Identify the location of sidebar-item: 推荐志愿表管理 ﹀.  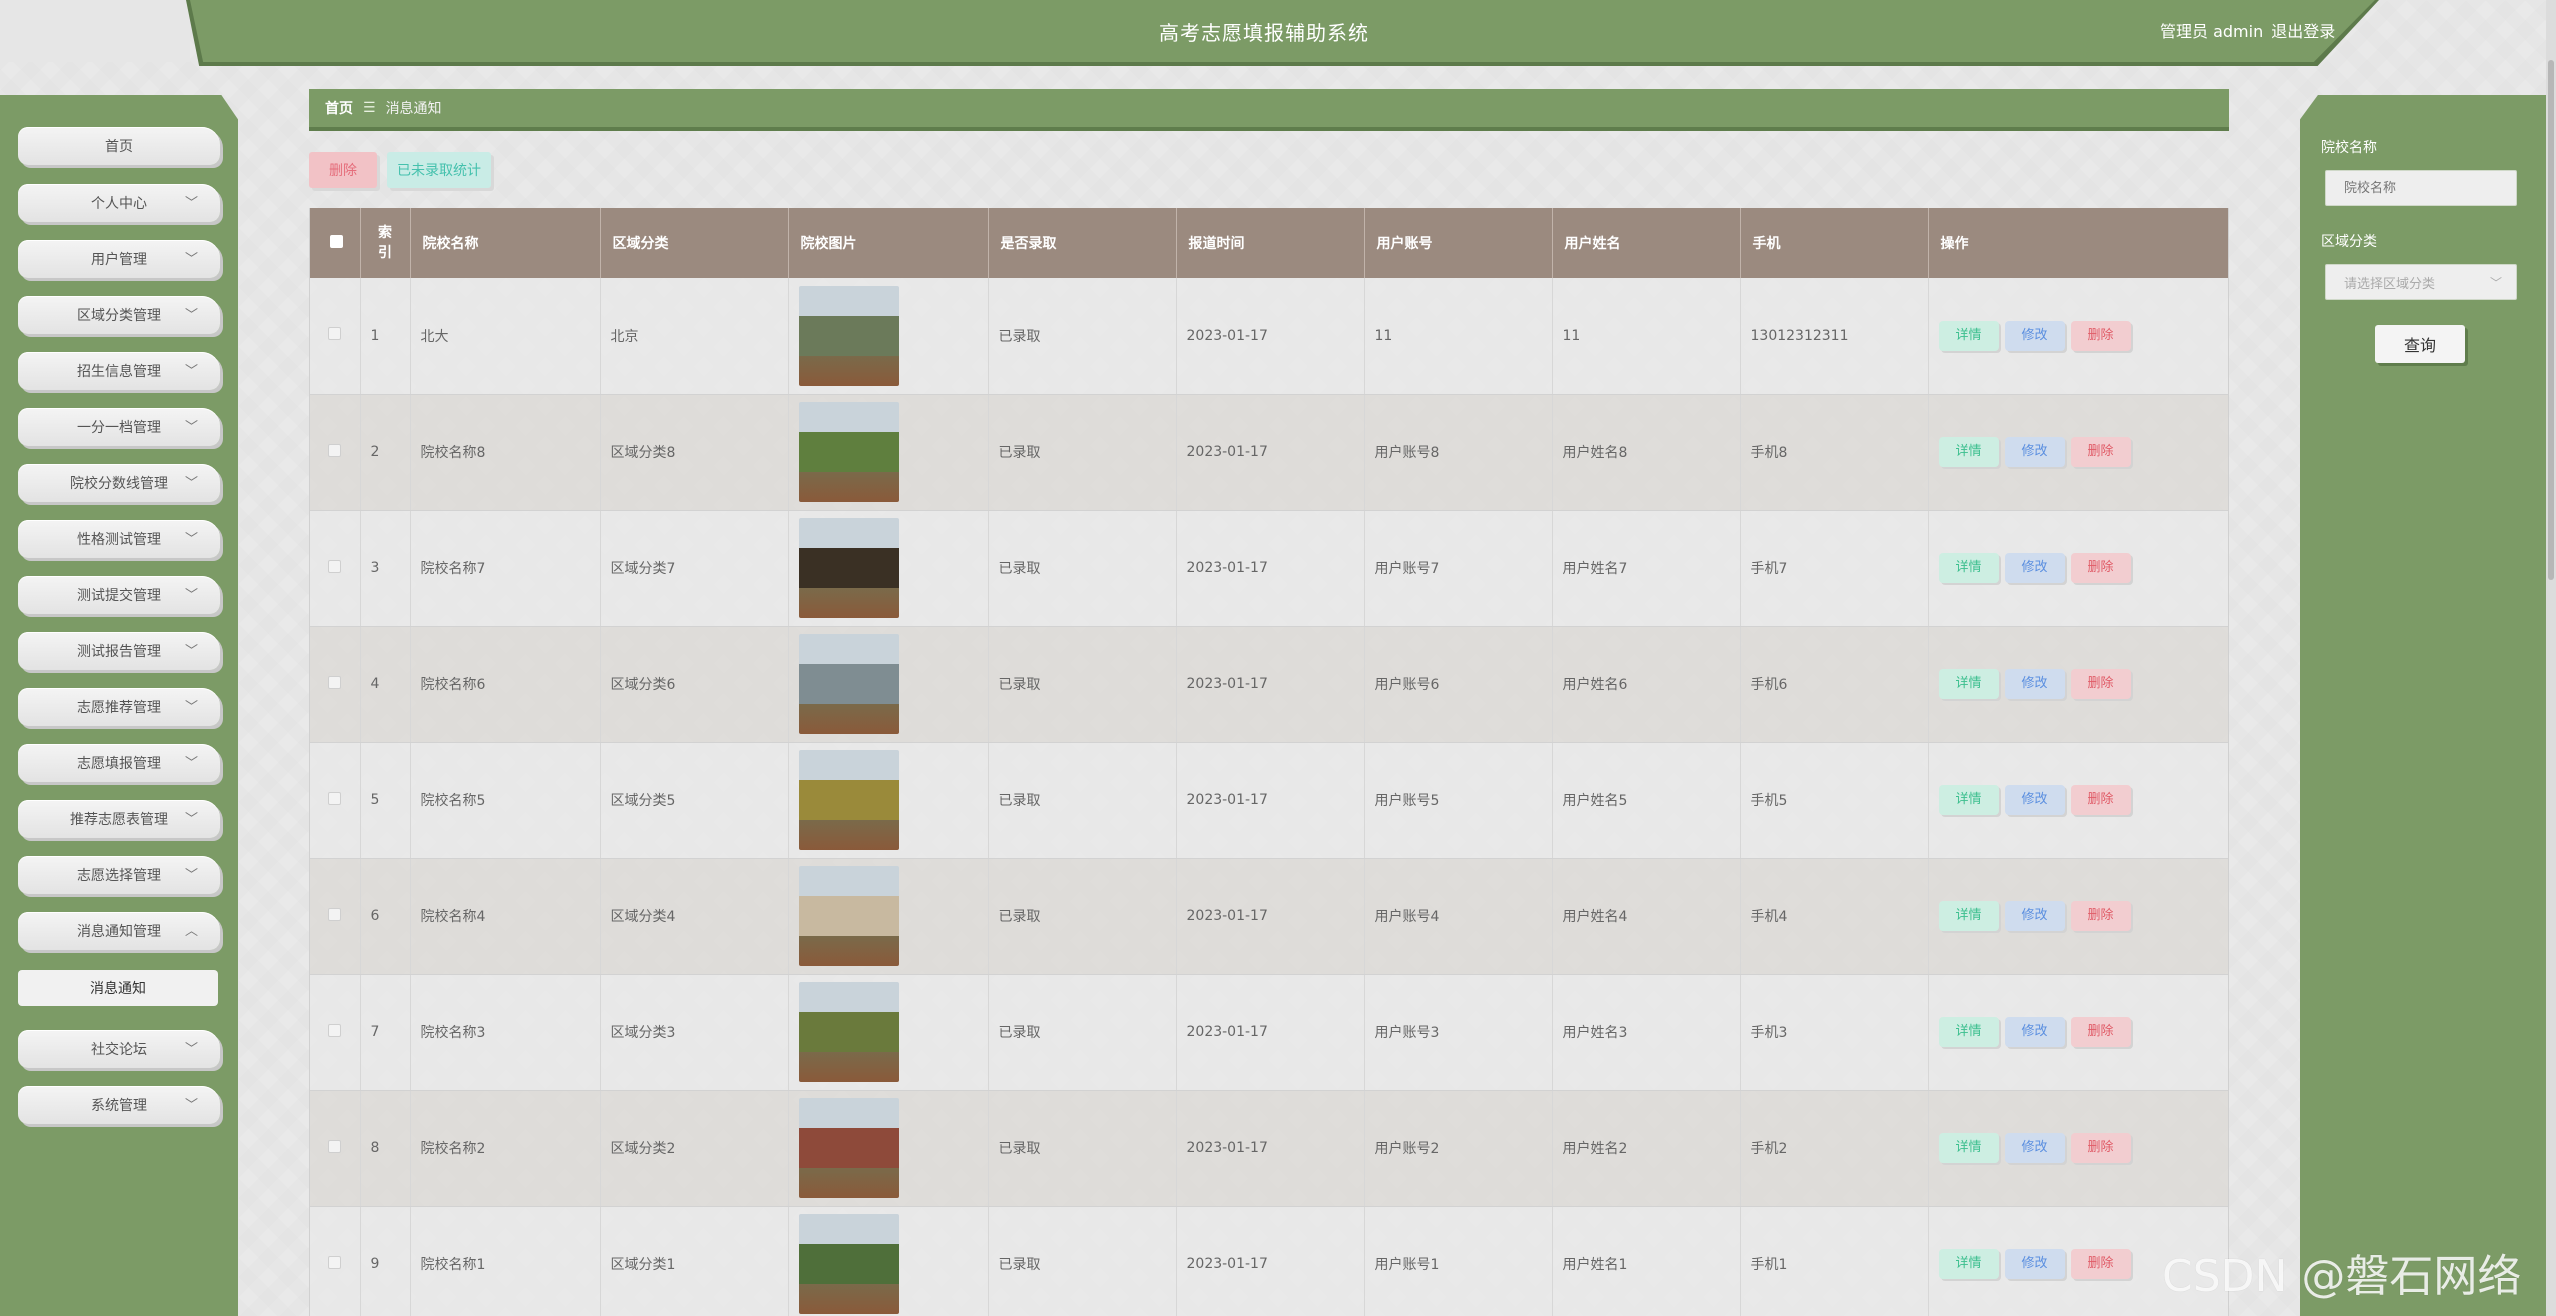
(119, 819).